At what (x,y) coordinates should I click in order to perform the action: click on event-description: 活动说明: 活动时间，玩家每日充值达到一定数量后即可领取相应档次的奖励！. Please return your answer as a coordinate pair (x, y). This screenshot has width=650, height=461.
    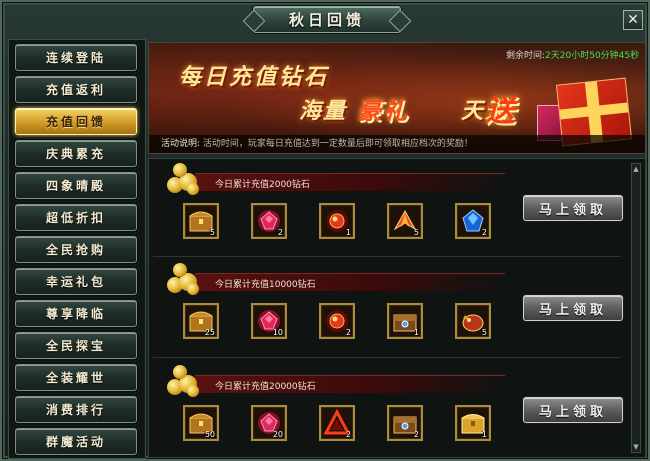
    Looking at the image, I should click on (397, 144).